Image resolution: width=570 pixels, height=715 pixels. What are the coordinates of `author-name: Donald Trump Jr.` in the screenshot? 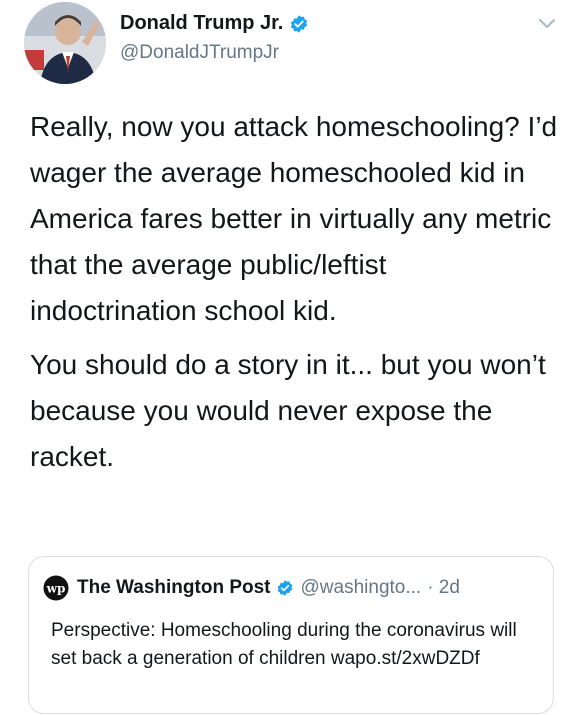 It's located at (214, 23).